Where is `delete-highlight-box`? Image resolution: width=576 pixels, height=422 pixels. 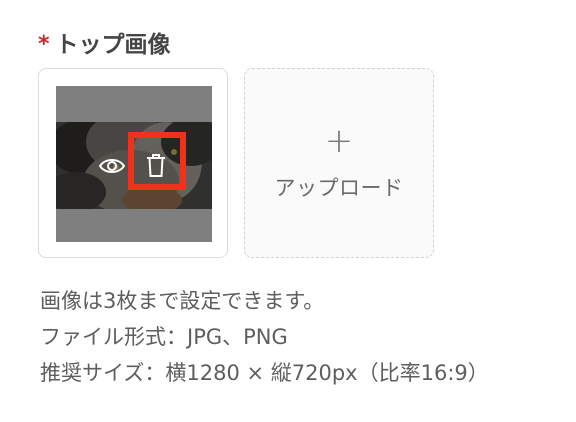 delete-highlight-box is located at coordinates (157, 161).